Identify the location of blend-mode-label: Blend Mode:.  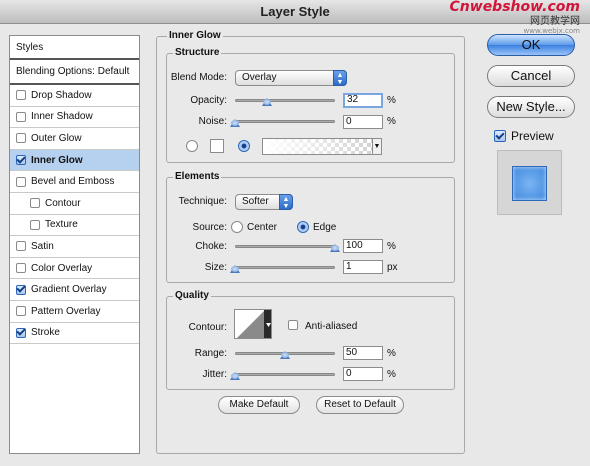
(198, 77).